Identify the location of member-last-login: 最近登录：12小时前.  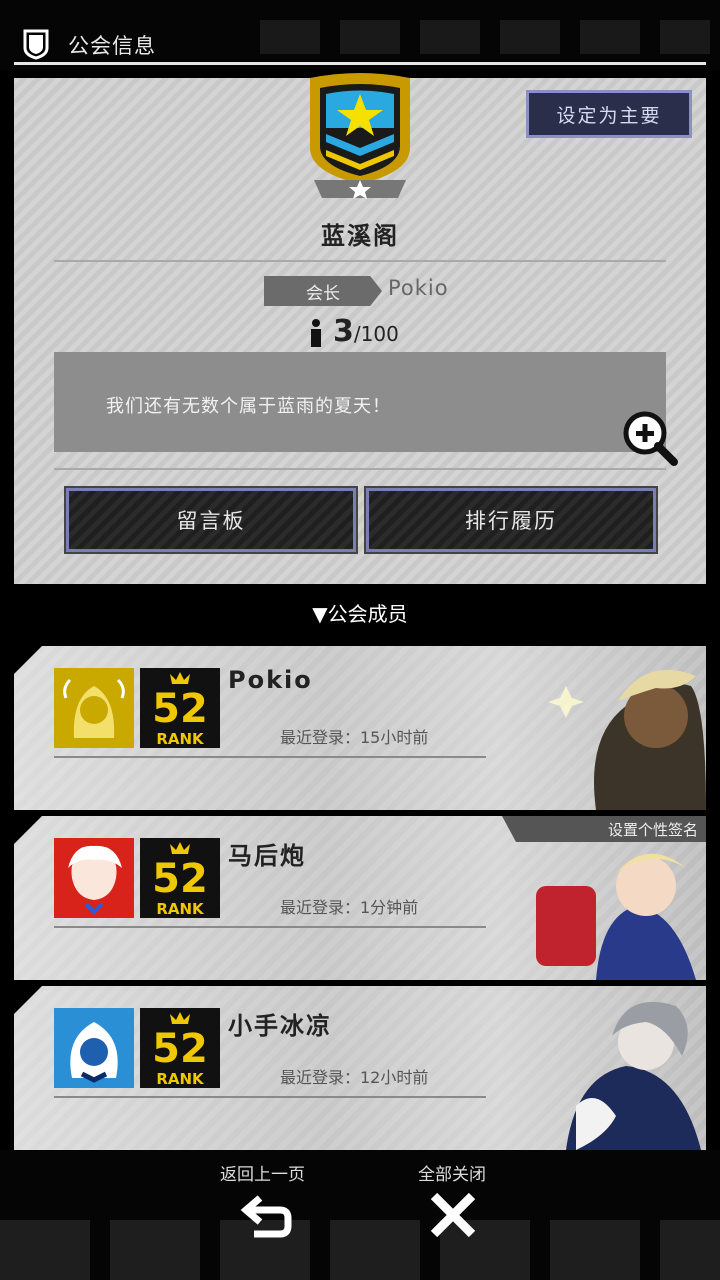
(354, 1077).